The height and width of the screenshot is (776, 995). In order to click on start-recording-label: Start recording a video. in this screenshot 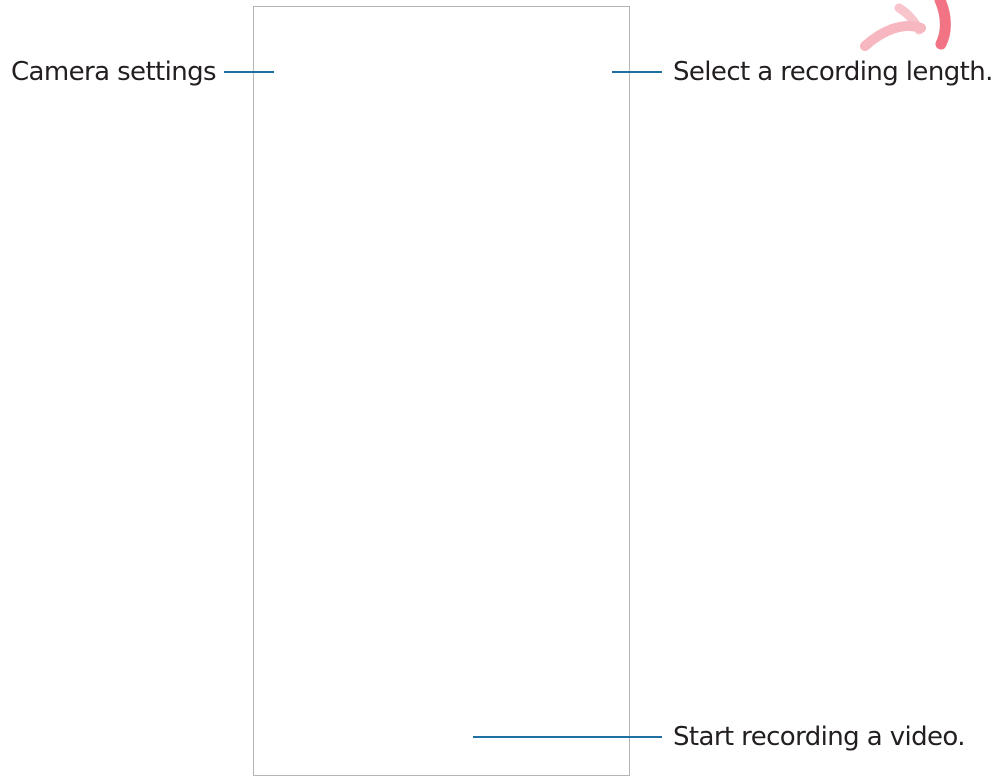, I will do `click(819, 737)`.